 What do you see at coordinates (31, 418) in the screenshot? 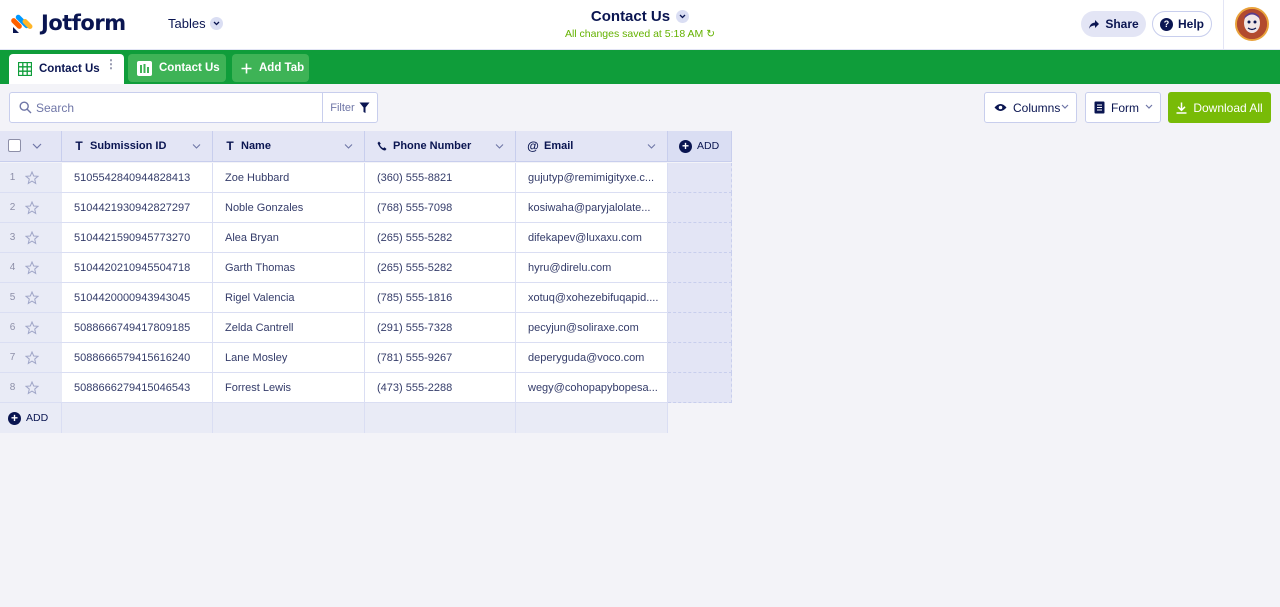
I see `add-row-button: + ADD` at bounding box center [31, 418].